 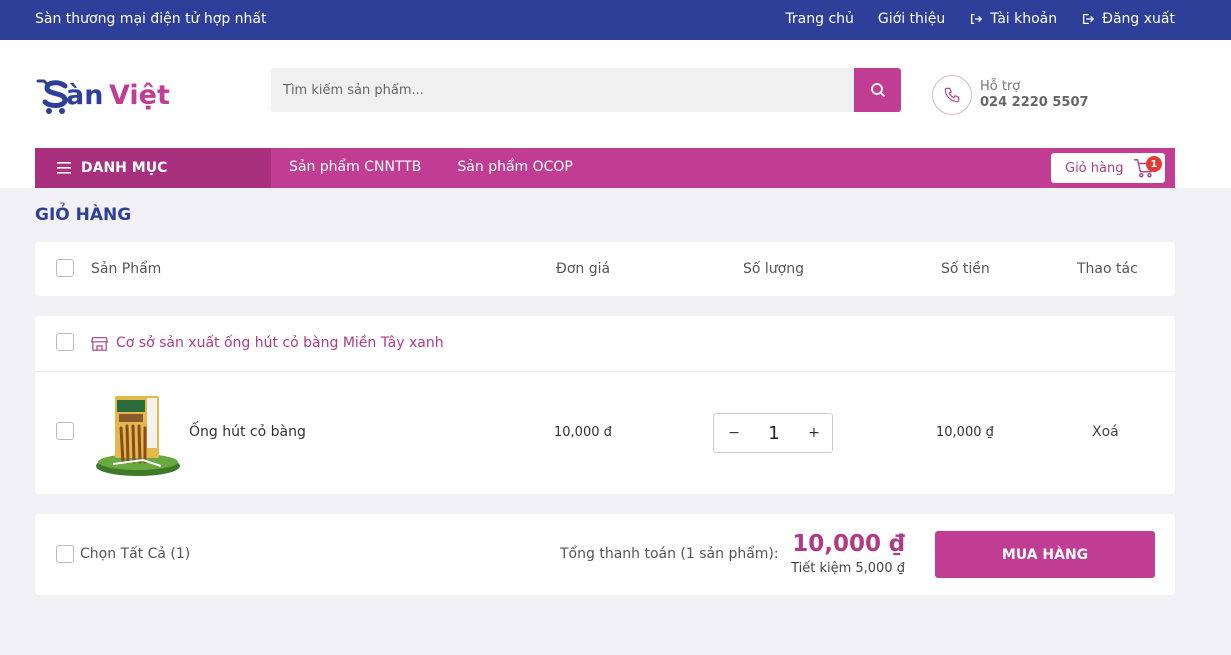 What do you see at coordinates (64, 168) in the screenshot?
I see `hamburger-icon` at bounding box center [64, 168].